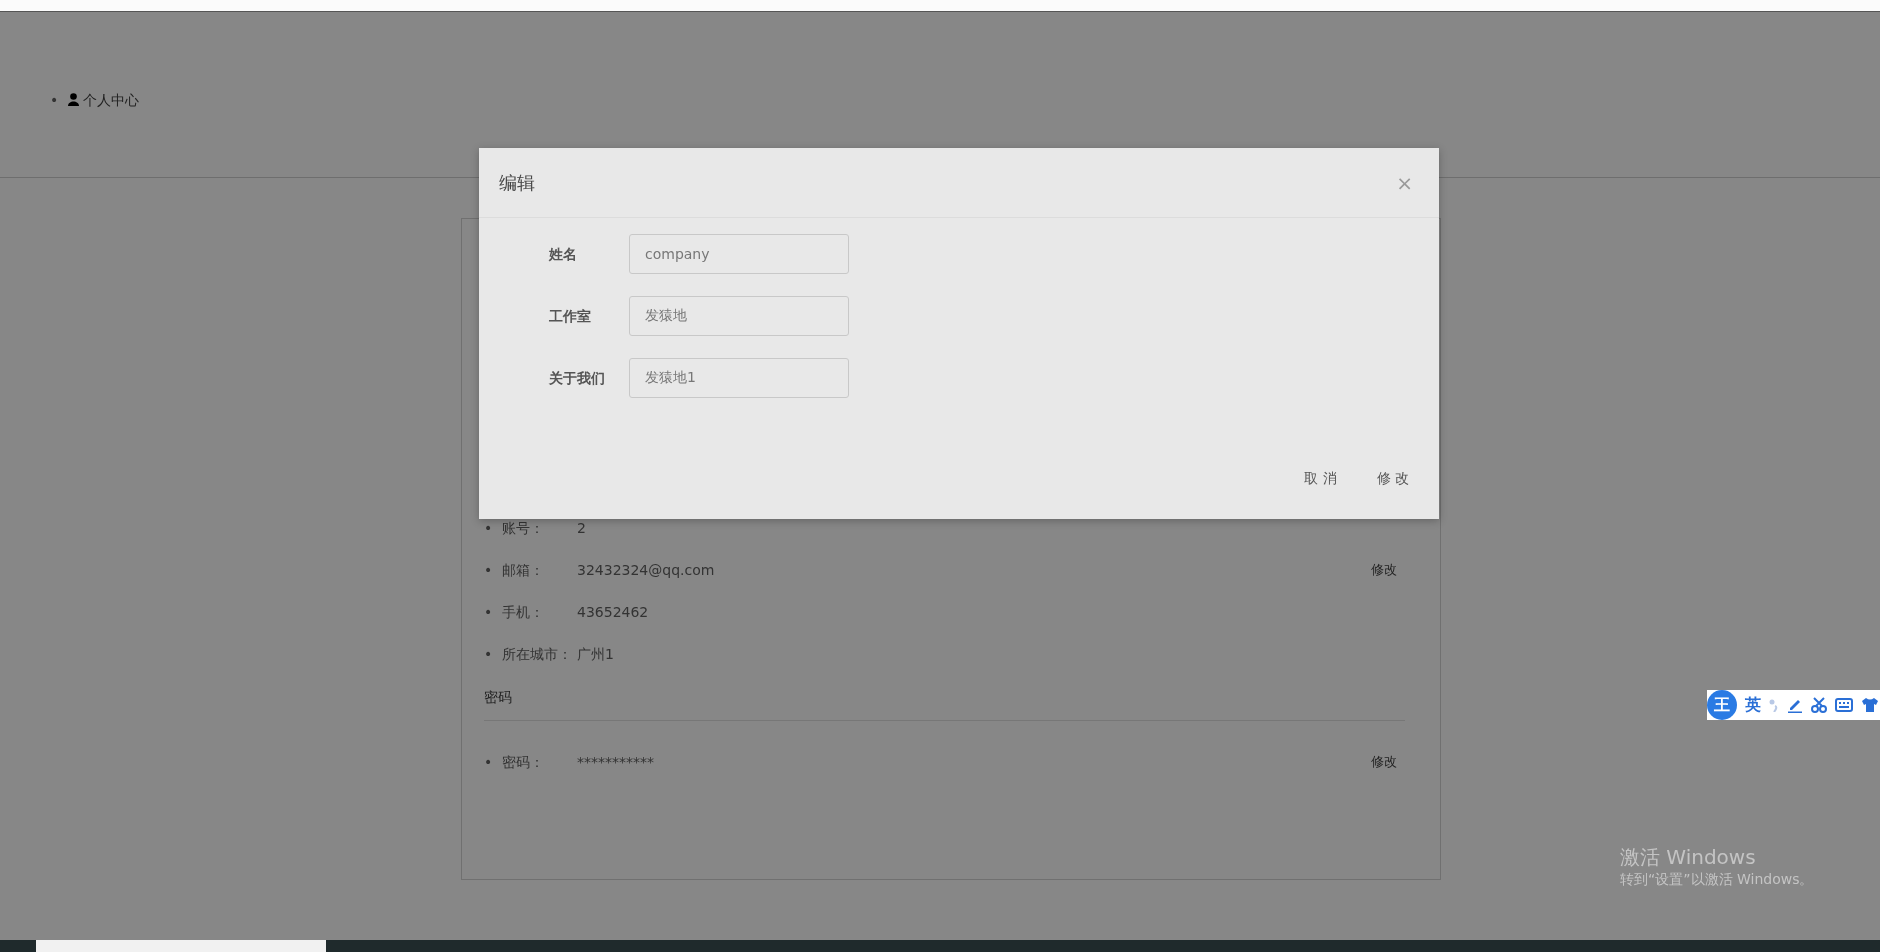  I want to click on field-label: 手机：, so click(523, 612).